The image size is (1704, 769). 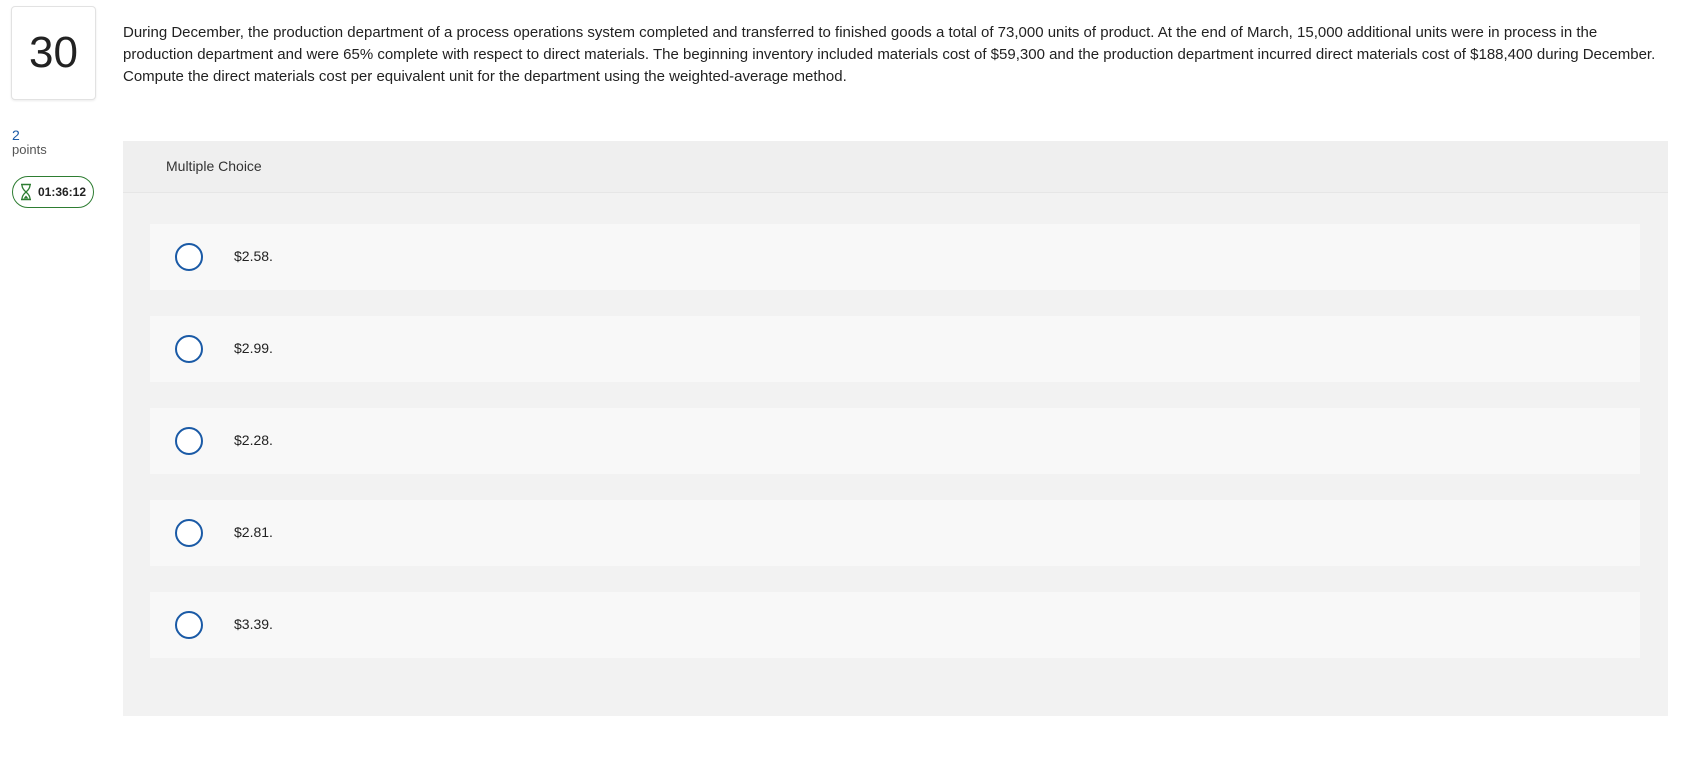 I want to click on choice-label: $2.28., so click(x=253, y=440).